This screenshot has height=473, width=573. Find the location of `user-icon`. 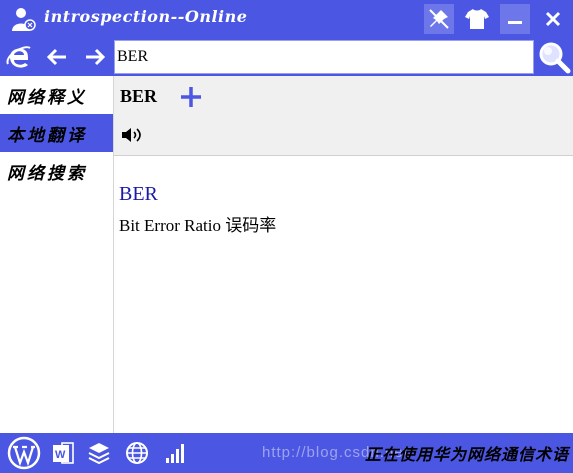

user-icon is located at coordinates (24, 19).